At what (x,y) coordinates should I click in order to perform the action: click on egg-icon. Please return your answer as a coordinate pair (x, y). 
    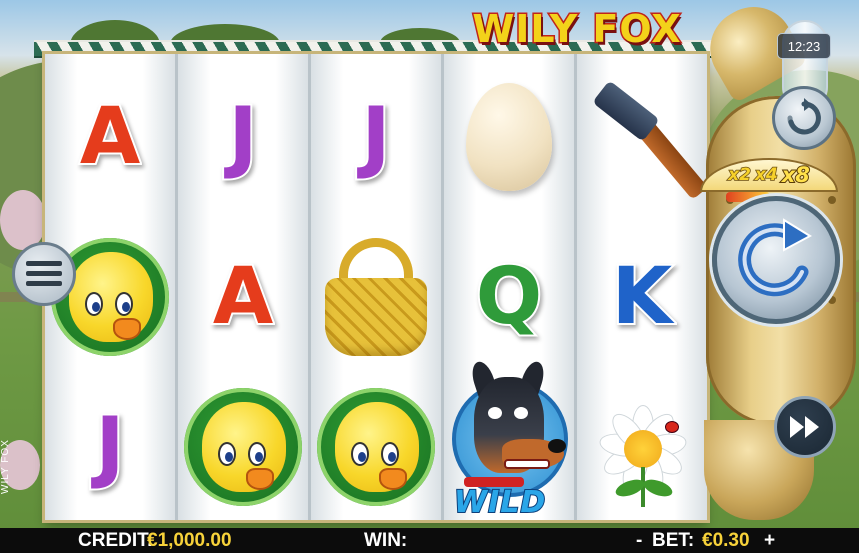
    Looking at the image, I should click on (509, 137).